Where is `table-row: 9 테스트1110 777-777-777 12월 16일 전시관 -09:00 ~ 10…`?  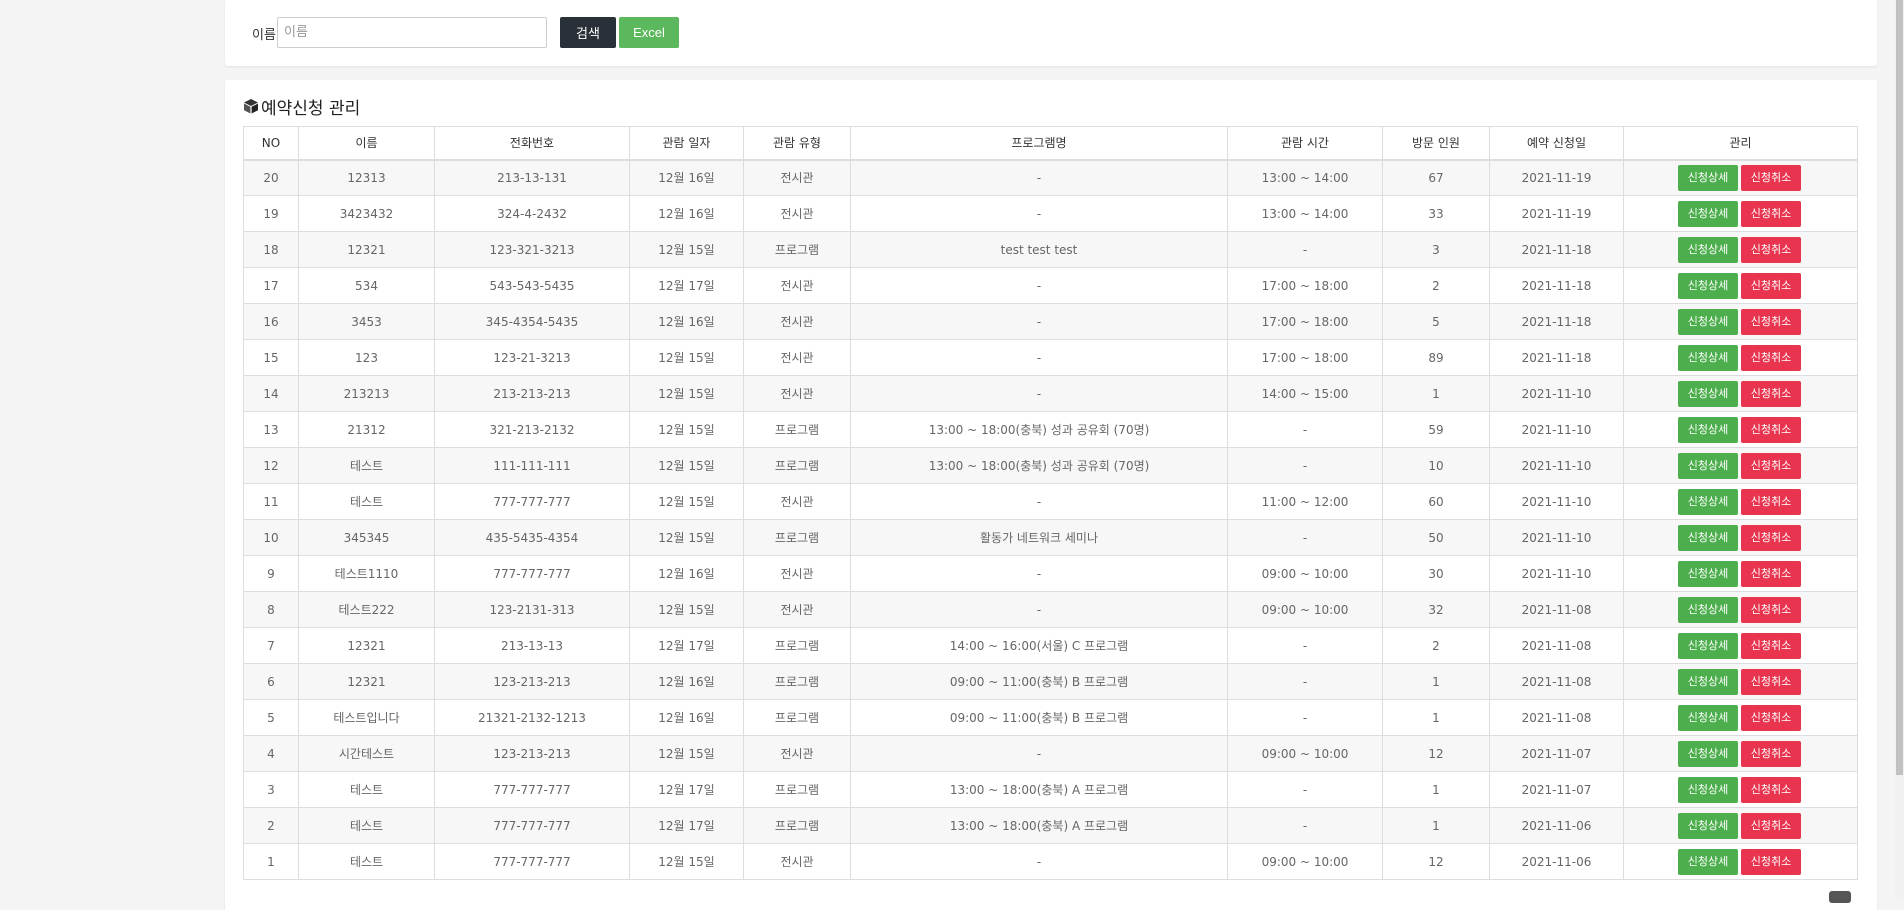
table-row: 9 테스트1110 777-777-777 12월 16일 전시관 -09:00 ~ 10… is located at coordinates (1050, 573).